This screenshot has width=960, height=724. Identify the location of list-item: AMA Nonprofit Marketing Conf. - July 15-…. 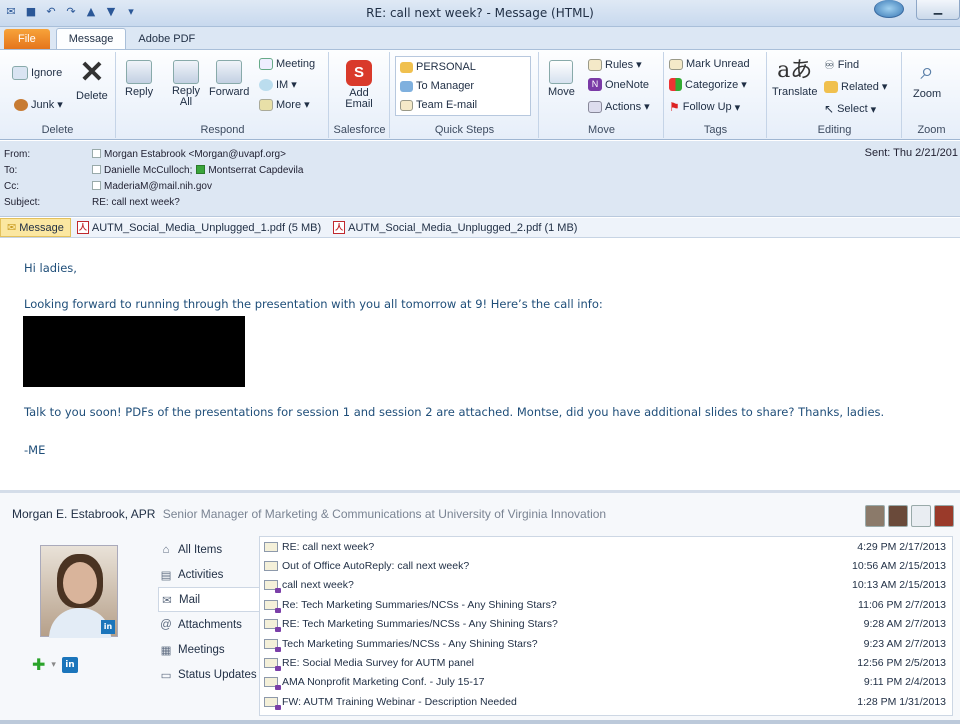
(606, 682).